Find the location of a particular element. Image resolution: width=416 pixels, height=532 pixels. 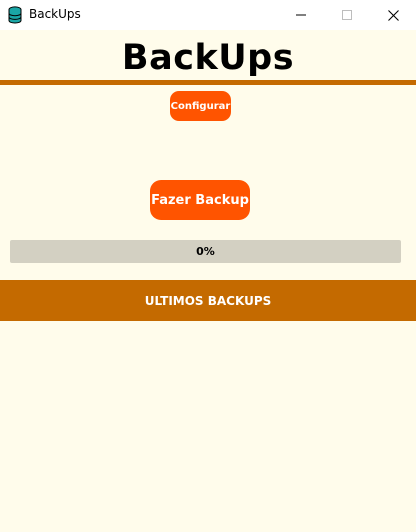

backup-progress-bar: 0% is located at coordinates (205, 251).